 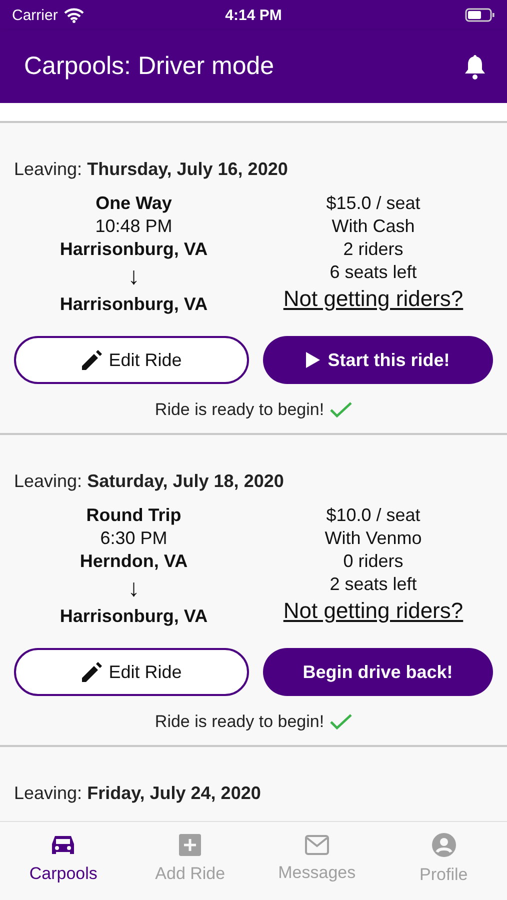 What do you see at coordinates (373, 203) in the screenshot?
I see `seat-price: $15.0 / seat` at bounding box center [373, 203].